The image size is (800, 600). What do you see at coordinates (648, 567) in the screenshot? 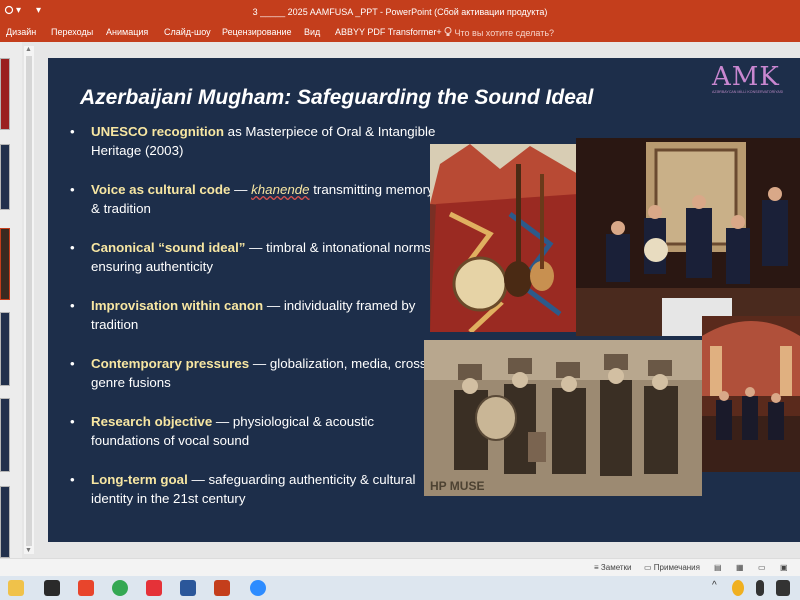
I see `comment-icon: ▭` at bounding box center [648, 567].